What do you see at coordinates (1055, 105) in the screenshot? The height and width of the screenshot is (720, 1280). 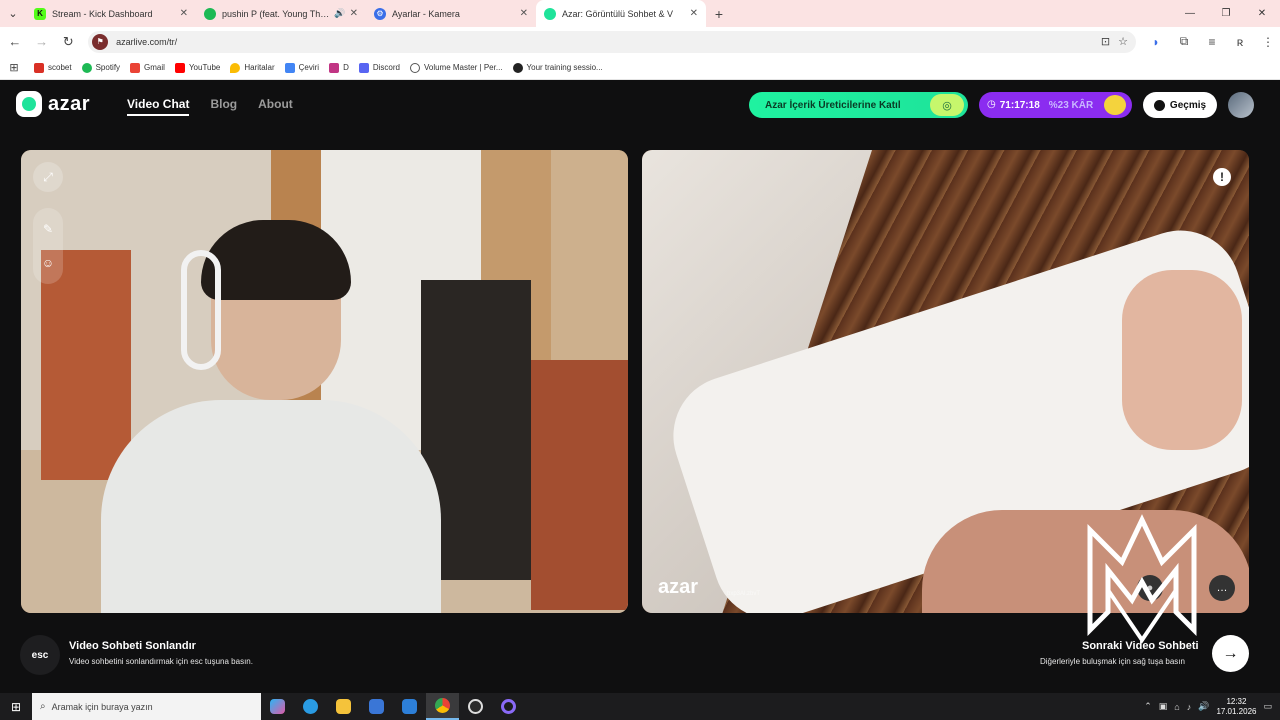 I see `gem-offer-button: ◷ 71:17:18 %23 KÂR` at bounding box center [1055, 105].